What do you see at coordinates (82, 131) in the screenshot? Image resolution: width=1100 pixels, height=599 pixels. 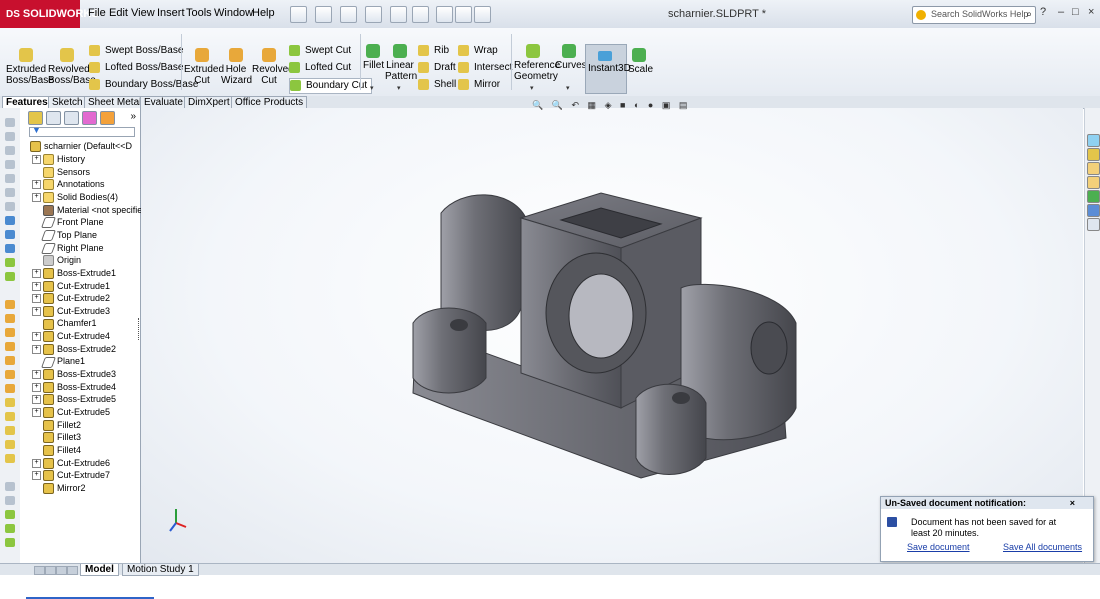 I see `tree-filter-input: ▼` at bounding box center [82, 131].